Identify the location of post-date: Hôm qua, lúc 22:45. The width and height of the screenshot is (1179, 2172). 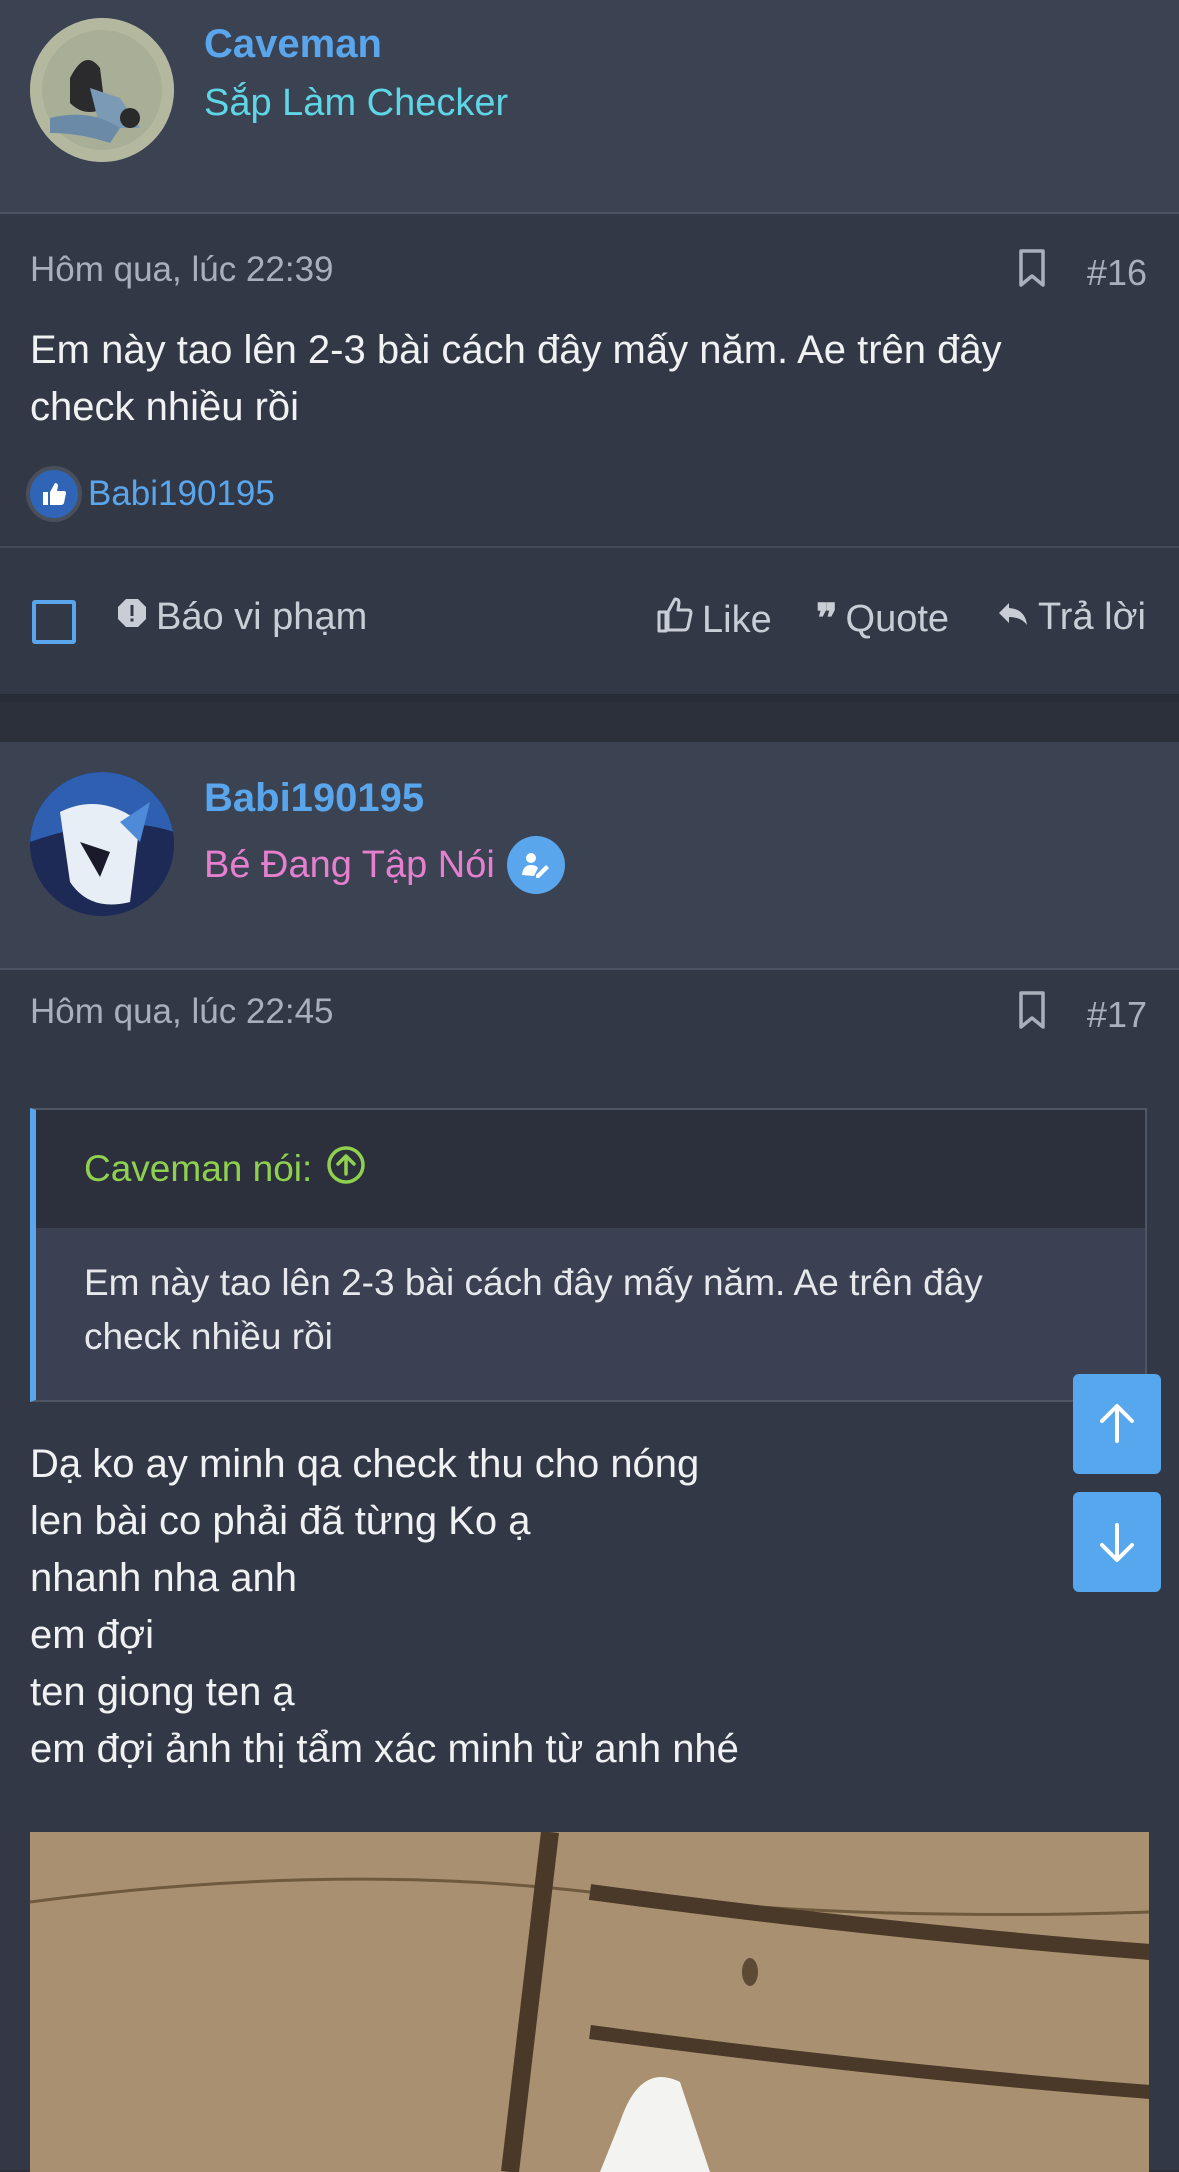
(182, 1012).